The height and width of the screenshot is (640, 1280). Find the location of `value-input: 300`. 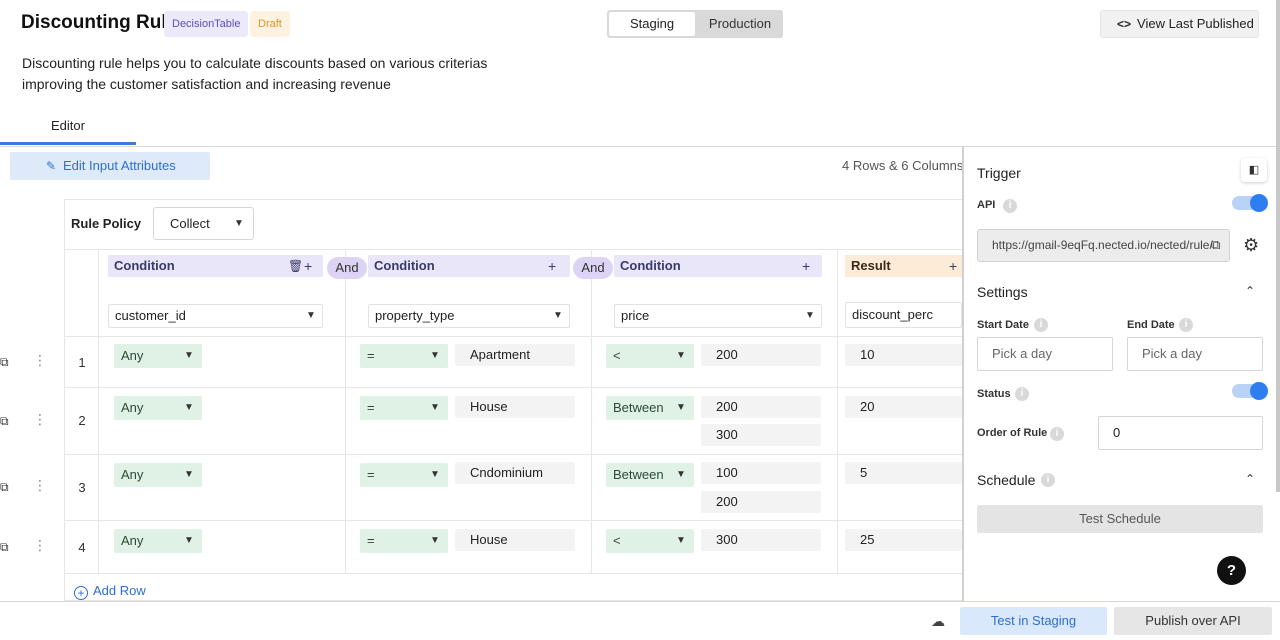

value-input: 300 is located at coordinates (761, 540).